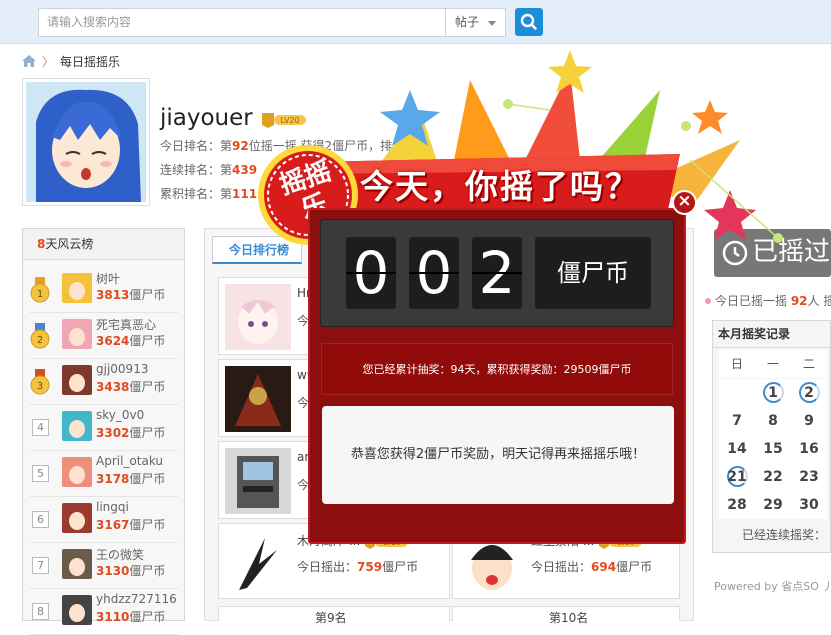 Image resolution: width=831 pixels, height=635 pixels. I want to click on rank-number: 5, so click(40, 473).